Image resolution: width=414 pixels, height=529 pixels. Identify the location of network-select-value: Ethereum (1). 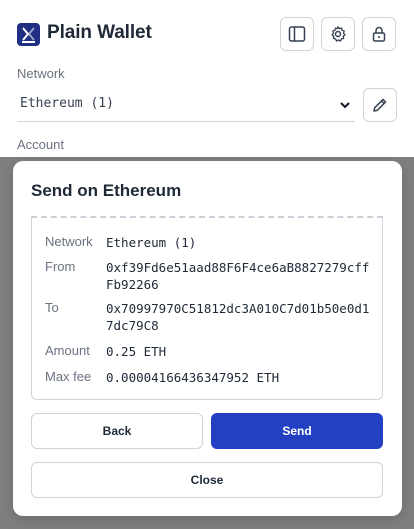
(67, 103).